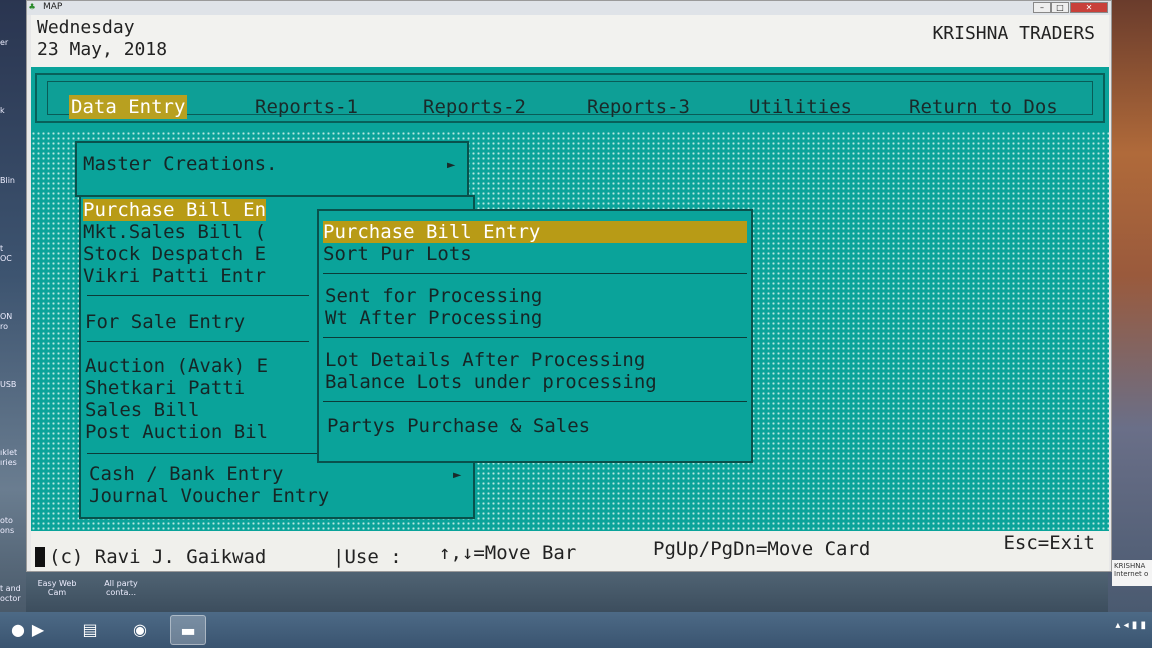 The height and width of the screenshot is (648, 1152). I want to click on menu-item-post-auction-bill: Post Auction Bil, so click(176, 432).